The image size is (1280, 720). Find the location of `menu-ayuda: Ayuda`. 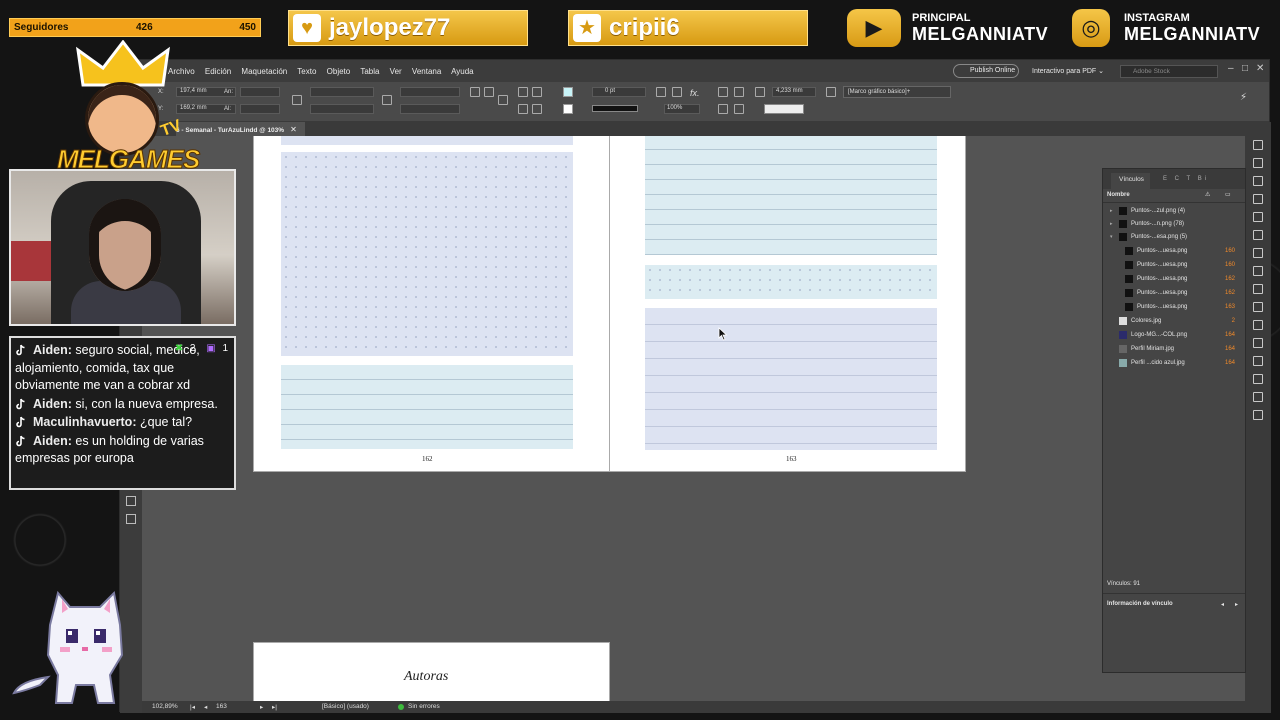

menu-ayuda: Ayuda is located at coordinates (462, 71).